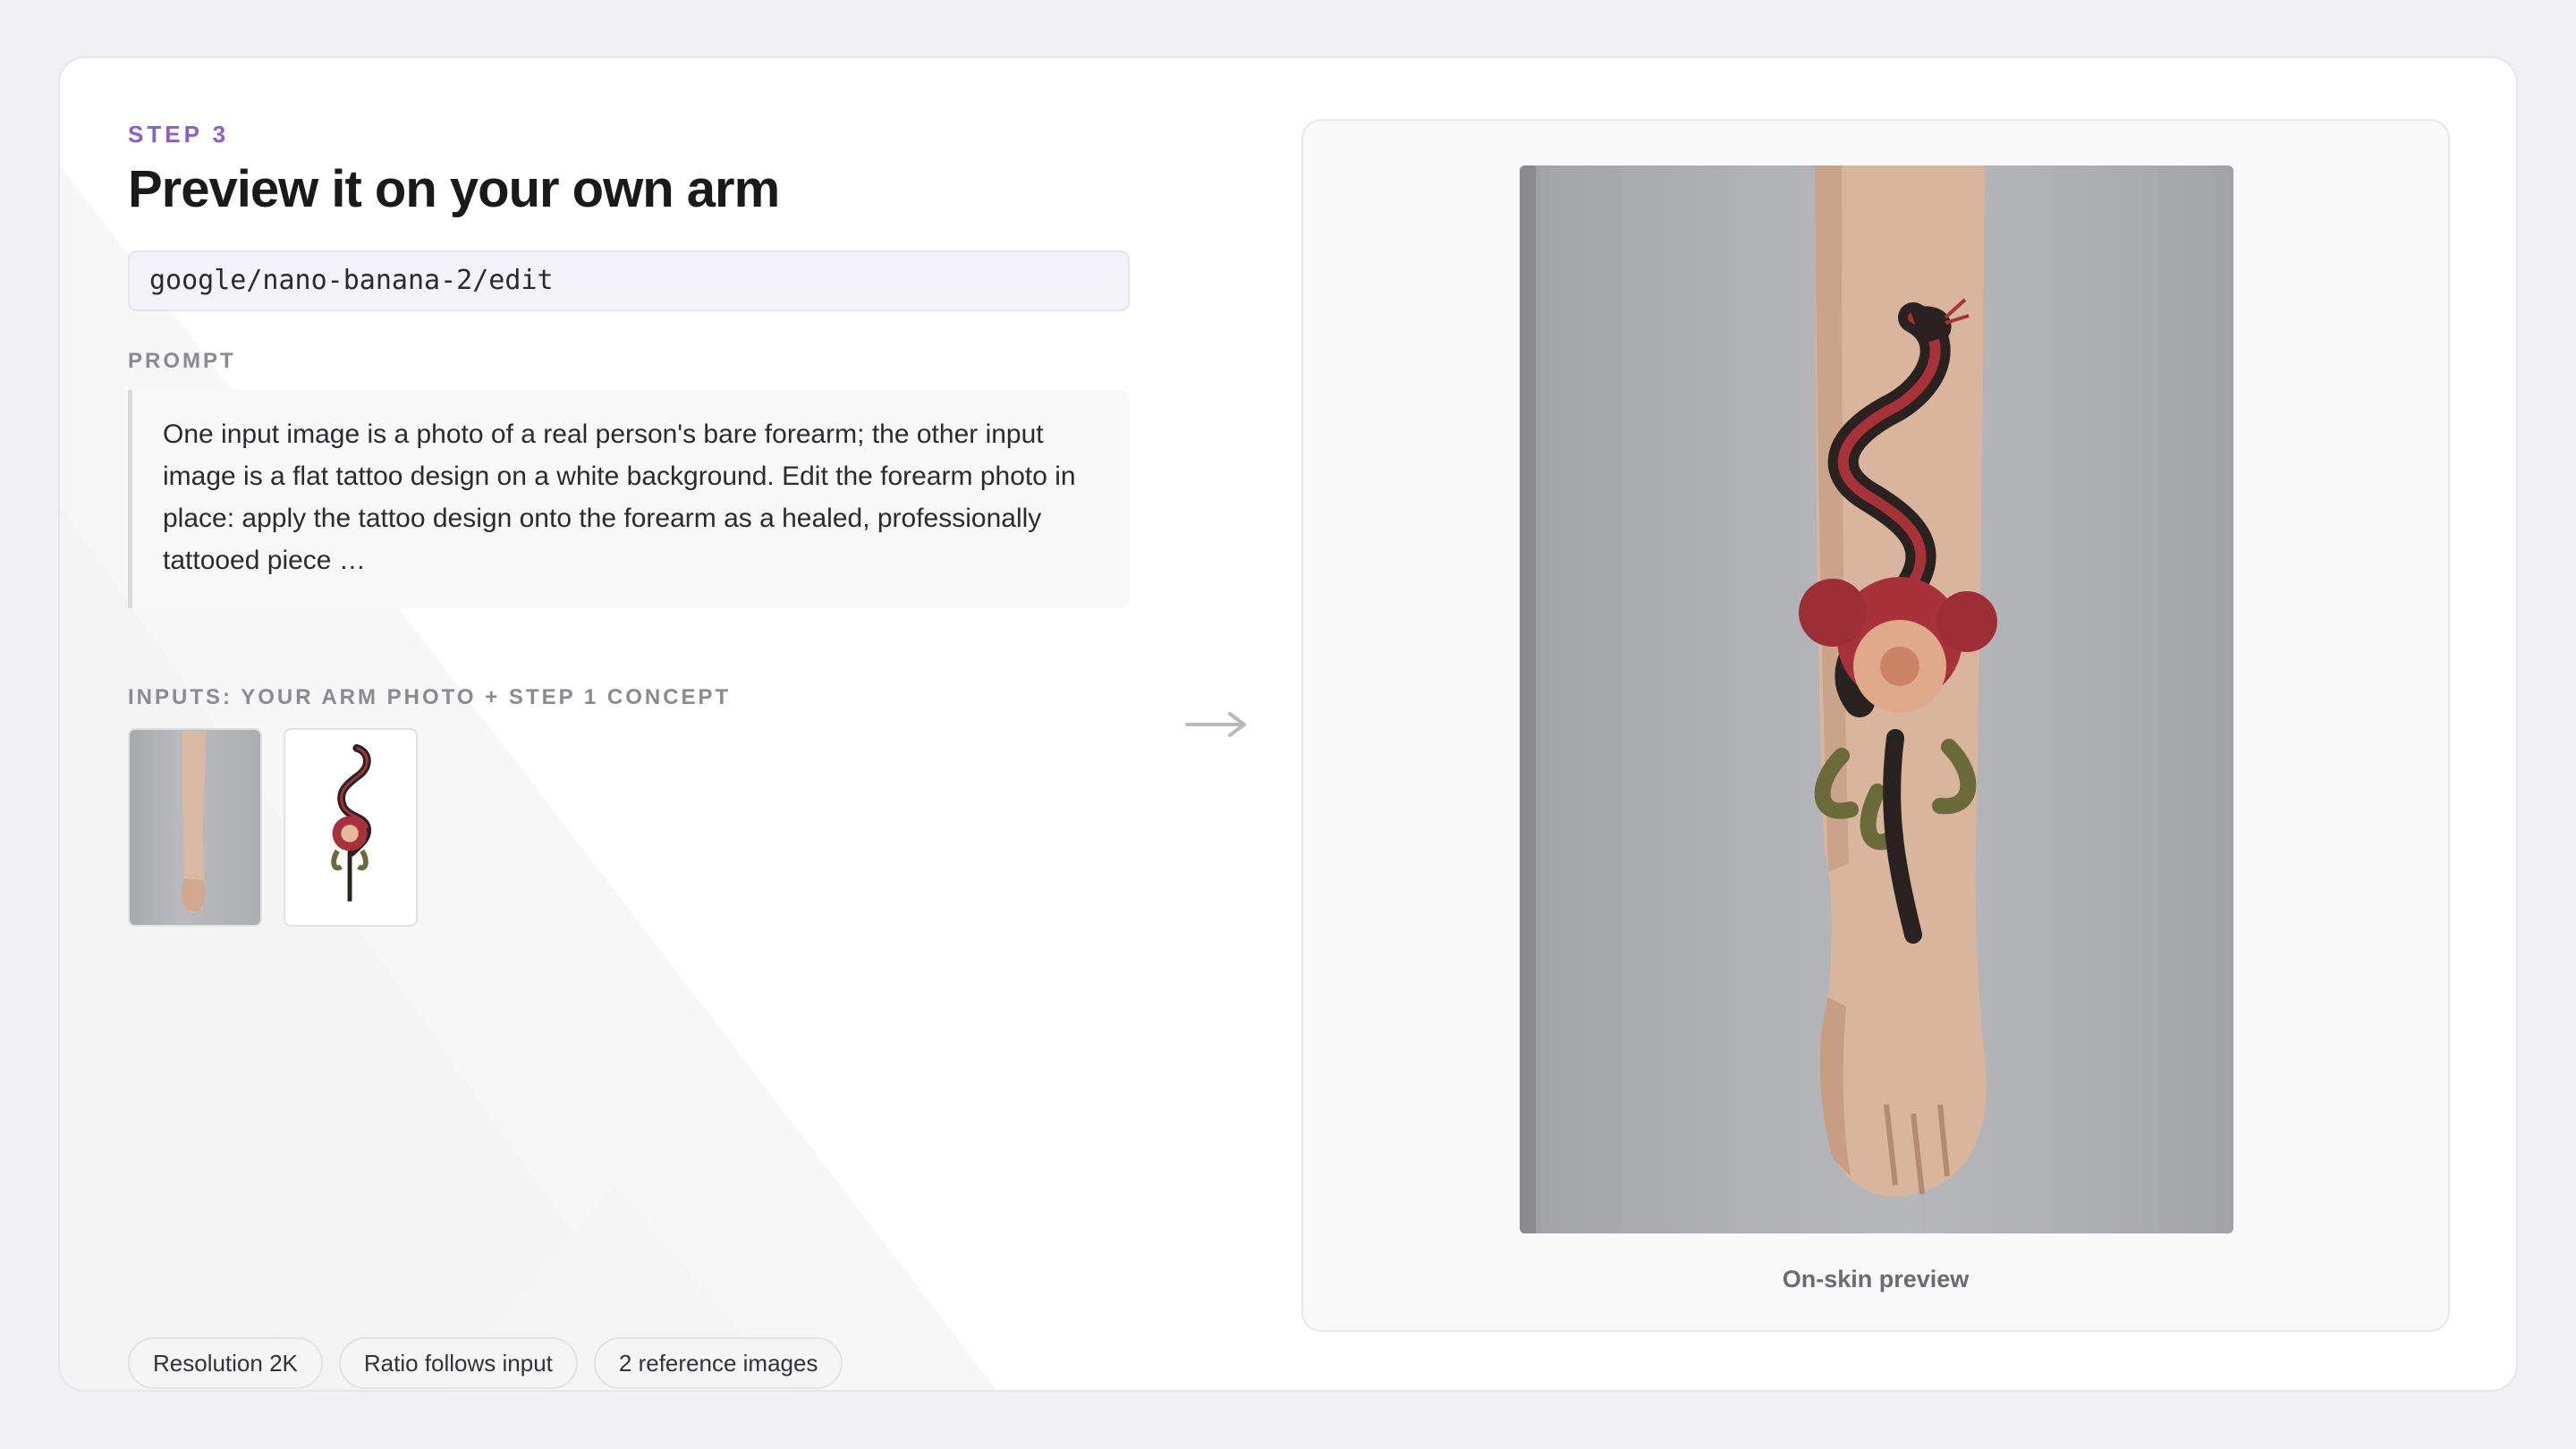  What do you see at coordinates (454, 189) in the screenshot?
I see `page-title: Preview it on your own arm` at bounding box center [454, 189].